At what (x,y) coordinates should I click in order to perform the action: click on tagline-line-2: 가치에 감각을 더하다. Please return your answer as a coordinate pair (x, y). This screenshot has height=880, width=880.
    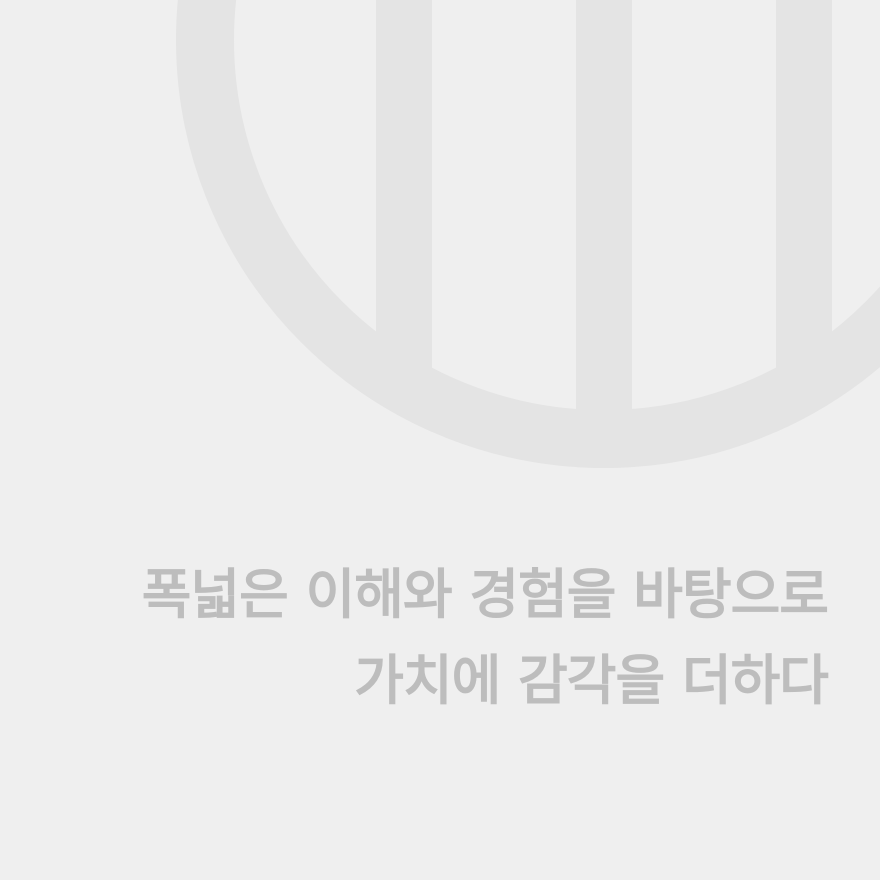
    Looking at the image, I should click on (591, 680).